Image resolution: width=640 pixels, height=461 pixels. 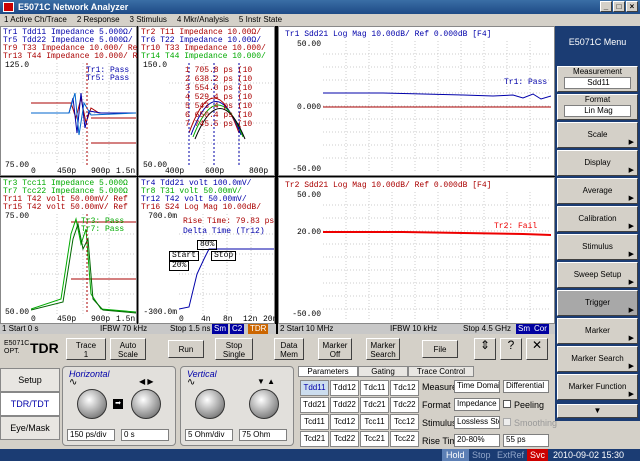 What do you see at coordinates (597, 247) in the screenshot?
I see `stimulus-button: Stimulus ▶` at bounding box center [597, 247].